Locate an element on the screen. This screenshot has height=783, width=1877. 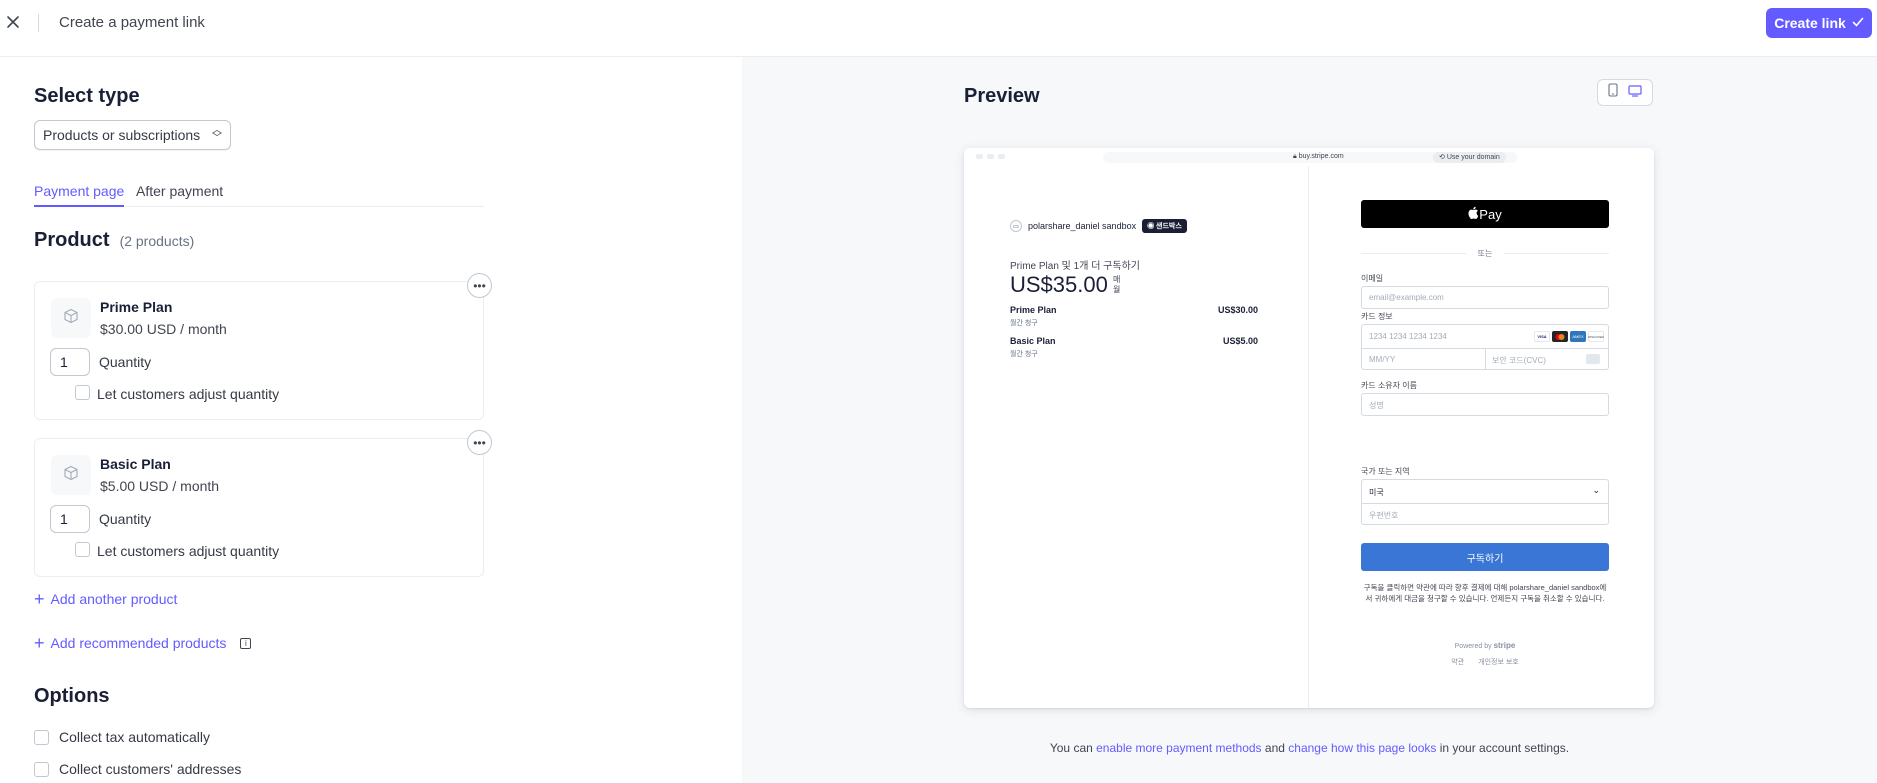
collect-addresses-label: Collect customers' addresses is located at coordinates (150, 769).